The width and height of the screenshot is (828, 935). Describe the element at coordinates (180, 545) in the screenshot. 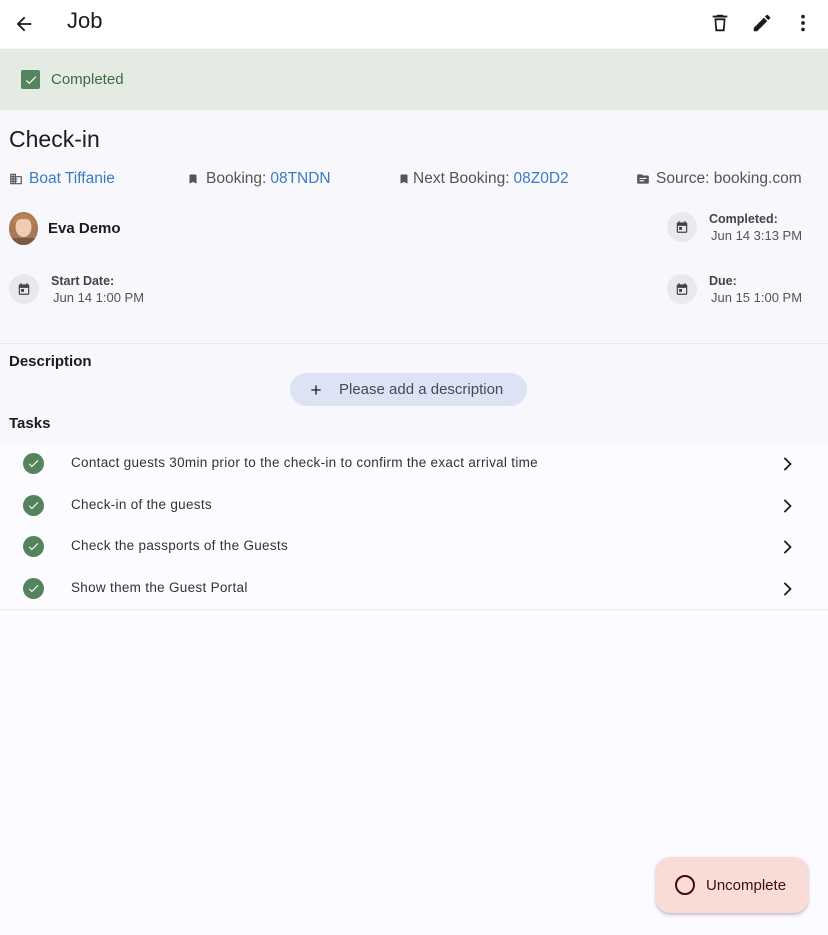

I see `task-label: Check the passports of the Guests` at that location.